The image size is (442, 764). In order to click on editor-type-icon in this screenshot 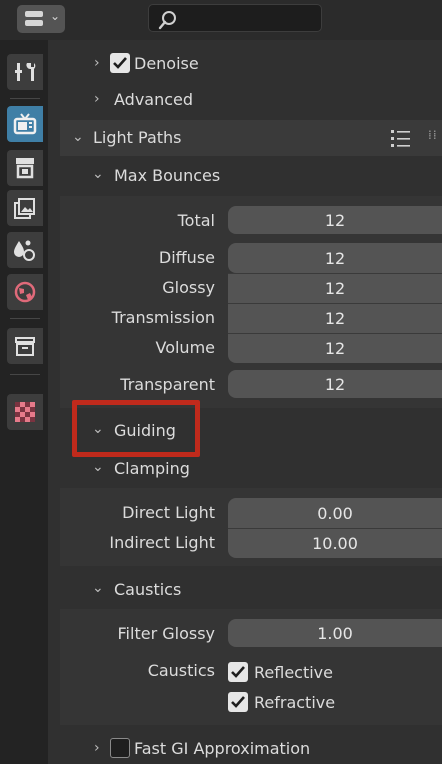, I will do `click(34, 14)`.